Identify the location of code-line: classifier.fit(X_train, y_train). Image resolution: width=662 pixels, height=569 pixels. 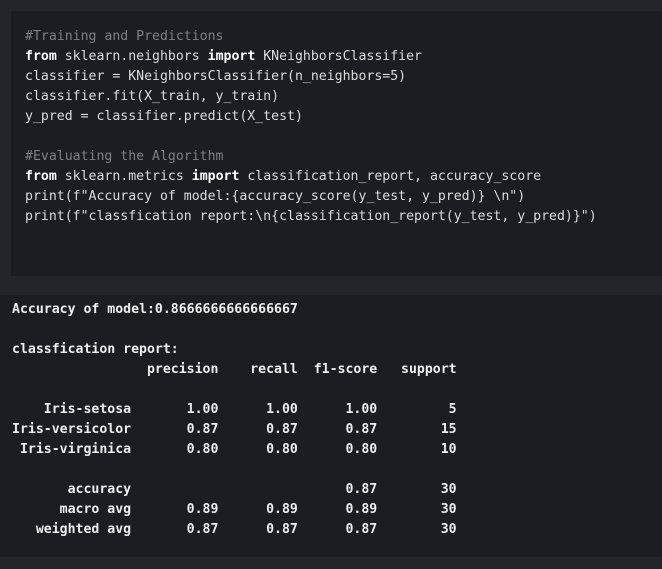
(152, 96).